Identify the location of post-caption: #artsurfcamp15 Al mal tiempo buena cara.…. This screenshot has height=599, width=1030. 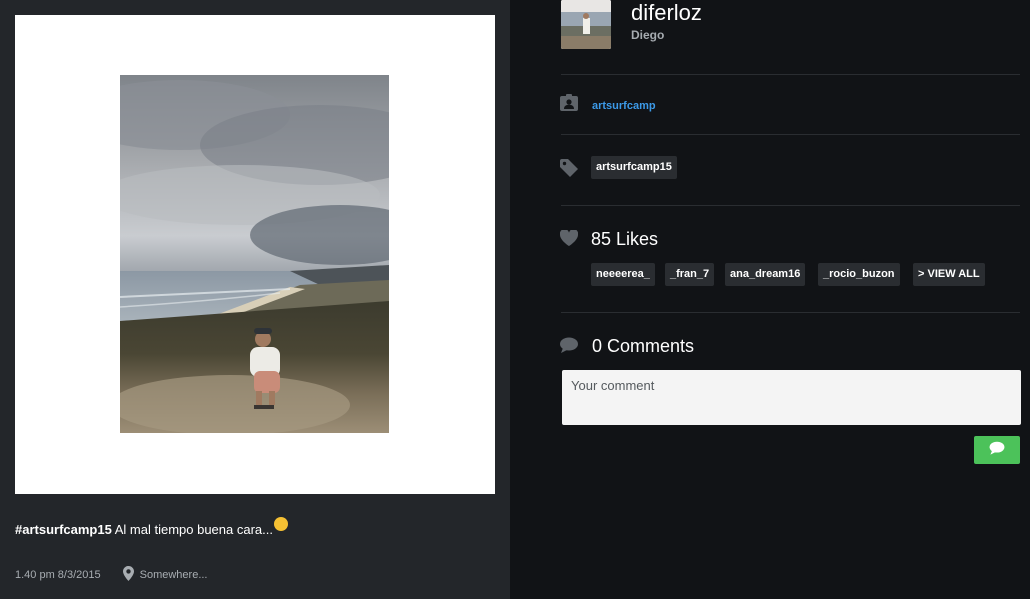
(151, 527).